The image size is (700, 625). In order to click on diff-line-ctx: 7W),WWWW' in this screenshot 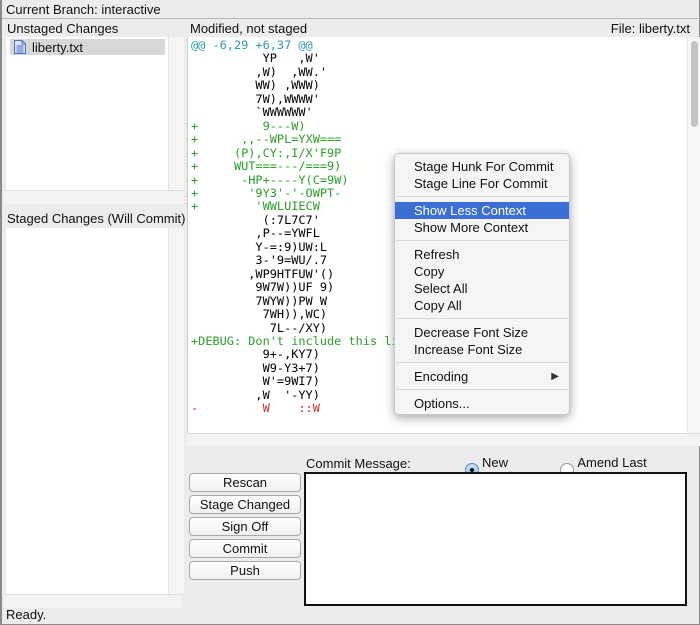, I will do `click(255, 98)`.